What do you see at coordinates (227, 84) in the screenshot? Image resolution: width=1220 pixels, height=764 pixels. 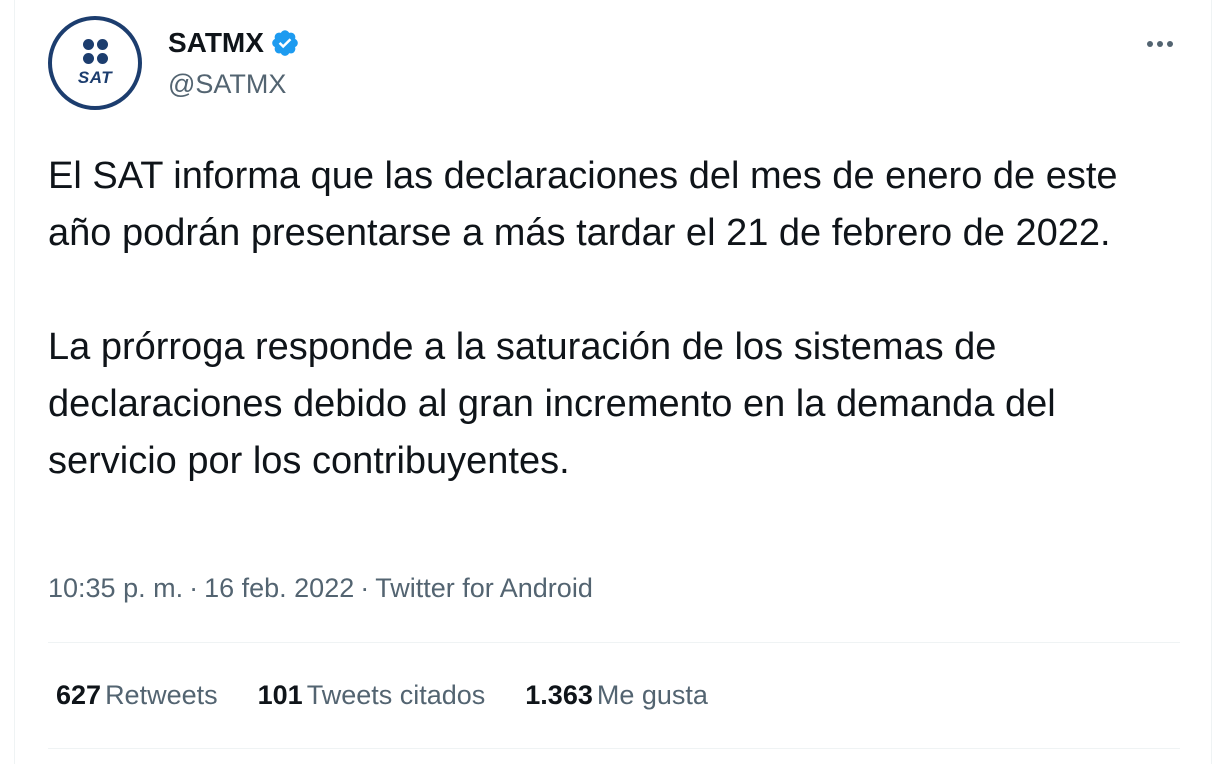 I see `author-handle: @SATMX` at bounding box center [227, 84].